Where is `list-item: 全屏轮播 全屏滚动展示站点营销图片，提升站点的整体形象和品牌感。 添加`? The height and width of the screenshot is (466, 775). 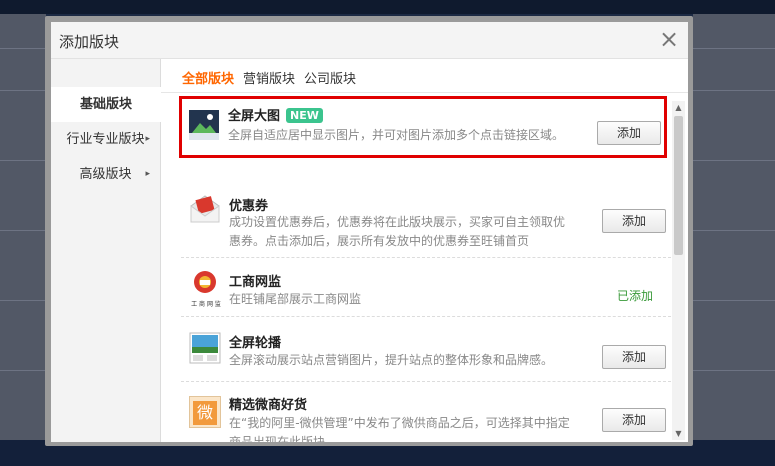 list-item: 全屏轮播 全屏滚动展示站点营销图片，提升站点的整体形象和品牌感。 添加 is located at coordinates (426, 349).